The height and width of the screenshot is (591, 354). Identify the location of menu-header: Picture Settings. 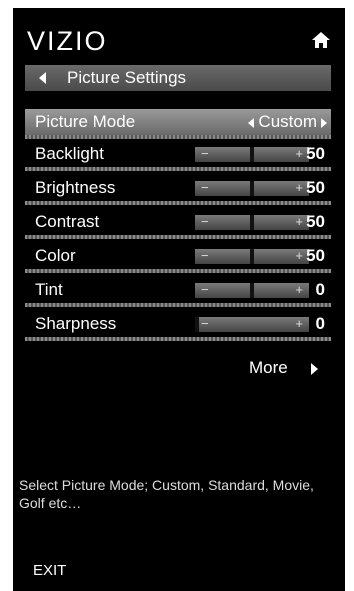
(178, 78).